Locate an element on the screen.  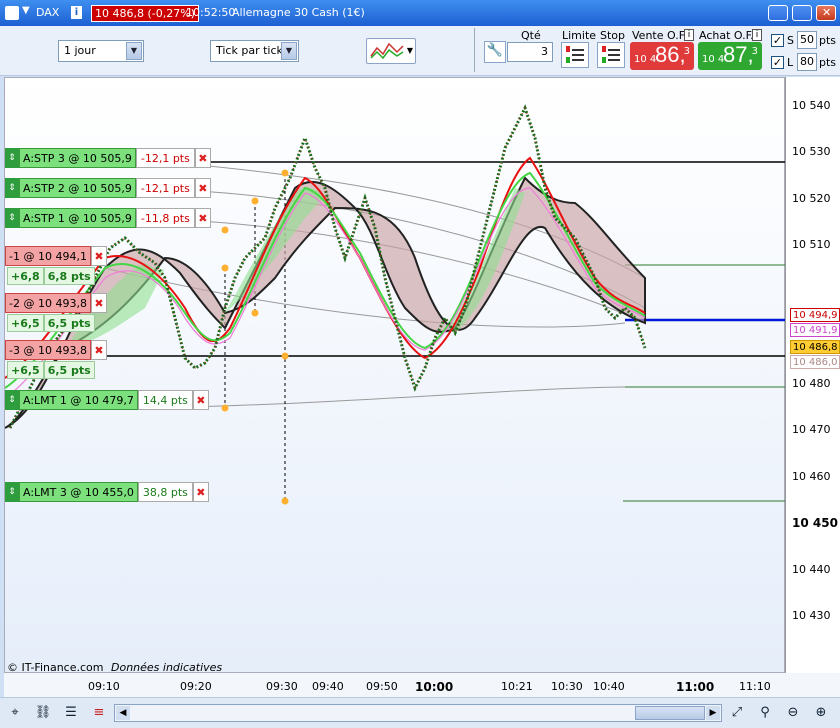
close-button: ✕ is located at coordinates (826, 13).